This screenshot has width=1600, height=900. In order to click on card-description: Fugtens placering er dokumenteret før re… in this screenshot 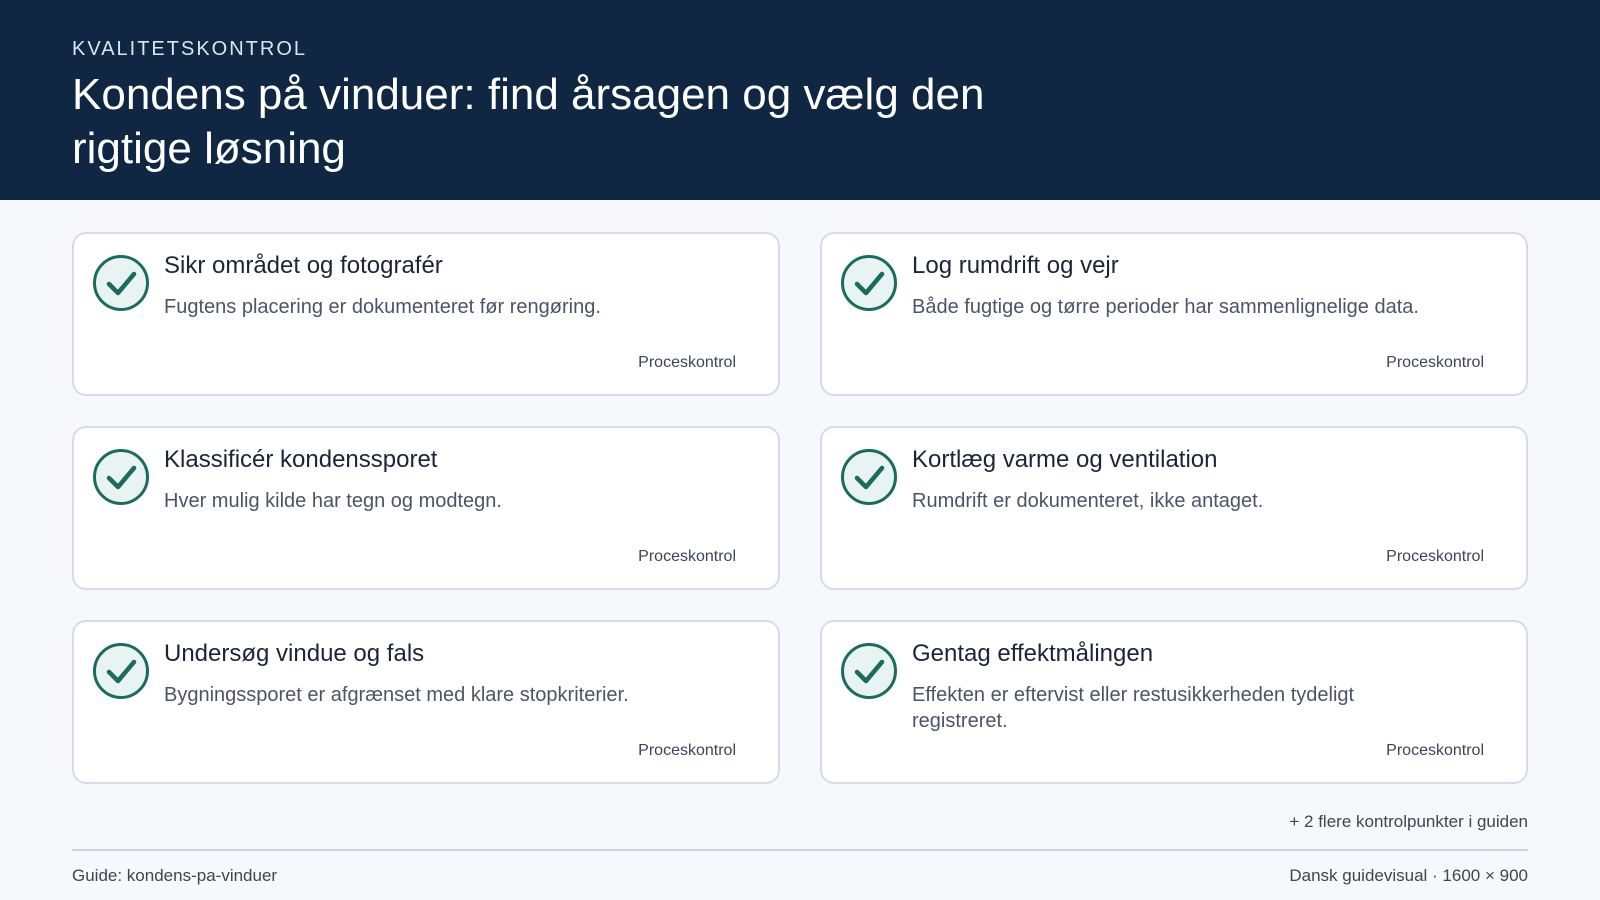, I will do `click(382, 307)`.